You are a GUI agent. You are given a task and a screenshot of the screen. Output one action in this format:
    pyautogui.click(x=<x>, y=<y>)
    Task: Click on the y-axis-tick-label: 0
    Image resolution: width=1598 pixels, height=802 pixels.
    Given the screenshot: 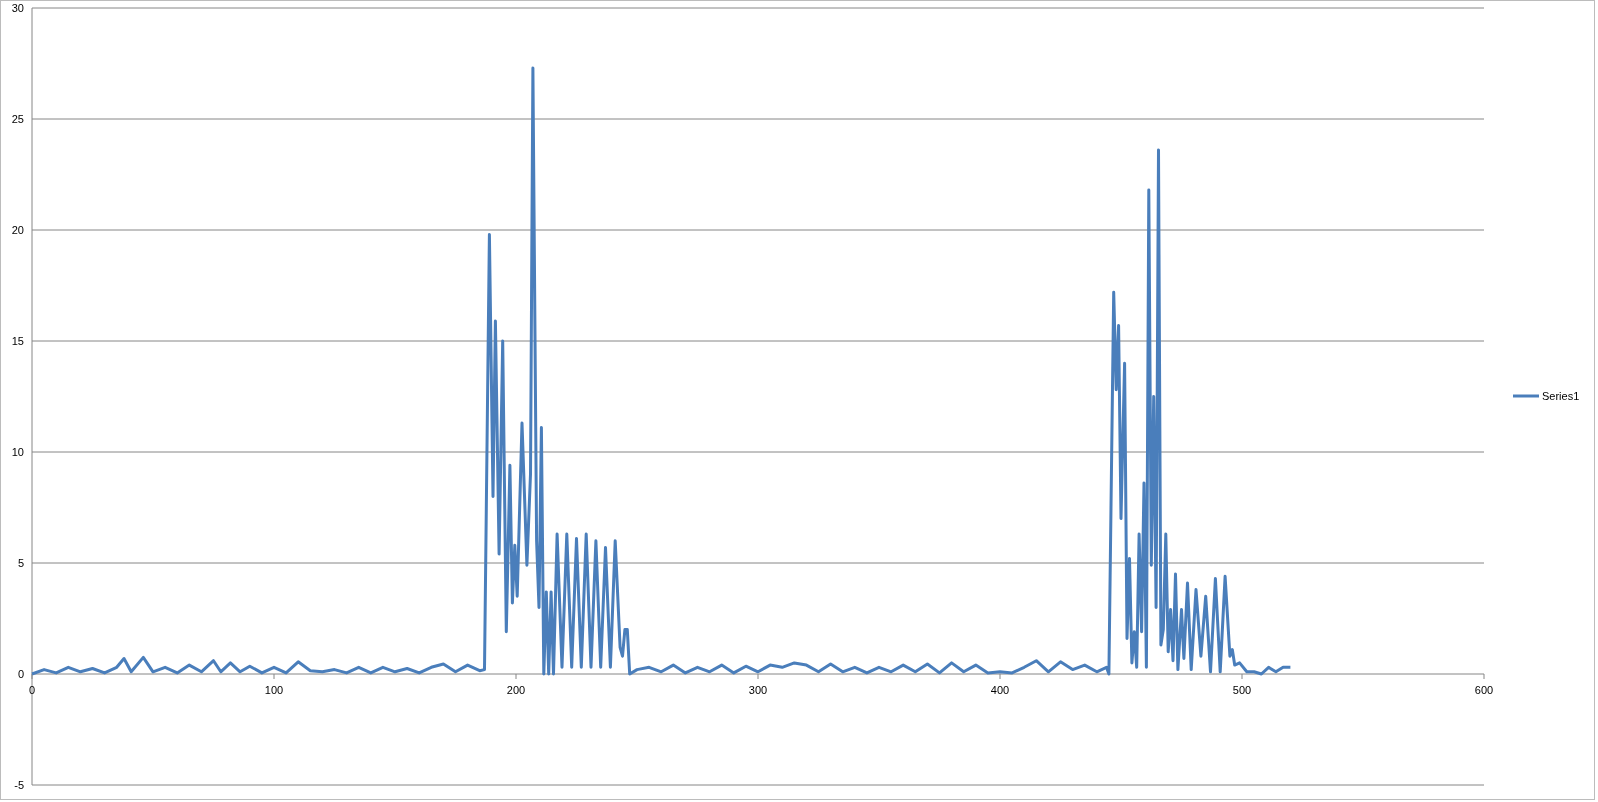 What is the action you would take?
    pyautogui.click(x=20, y=674)
    